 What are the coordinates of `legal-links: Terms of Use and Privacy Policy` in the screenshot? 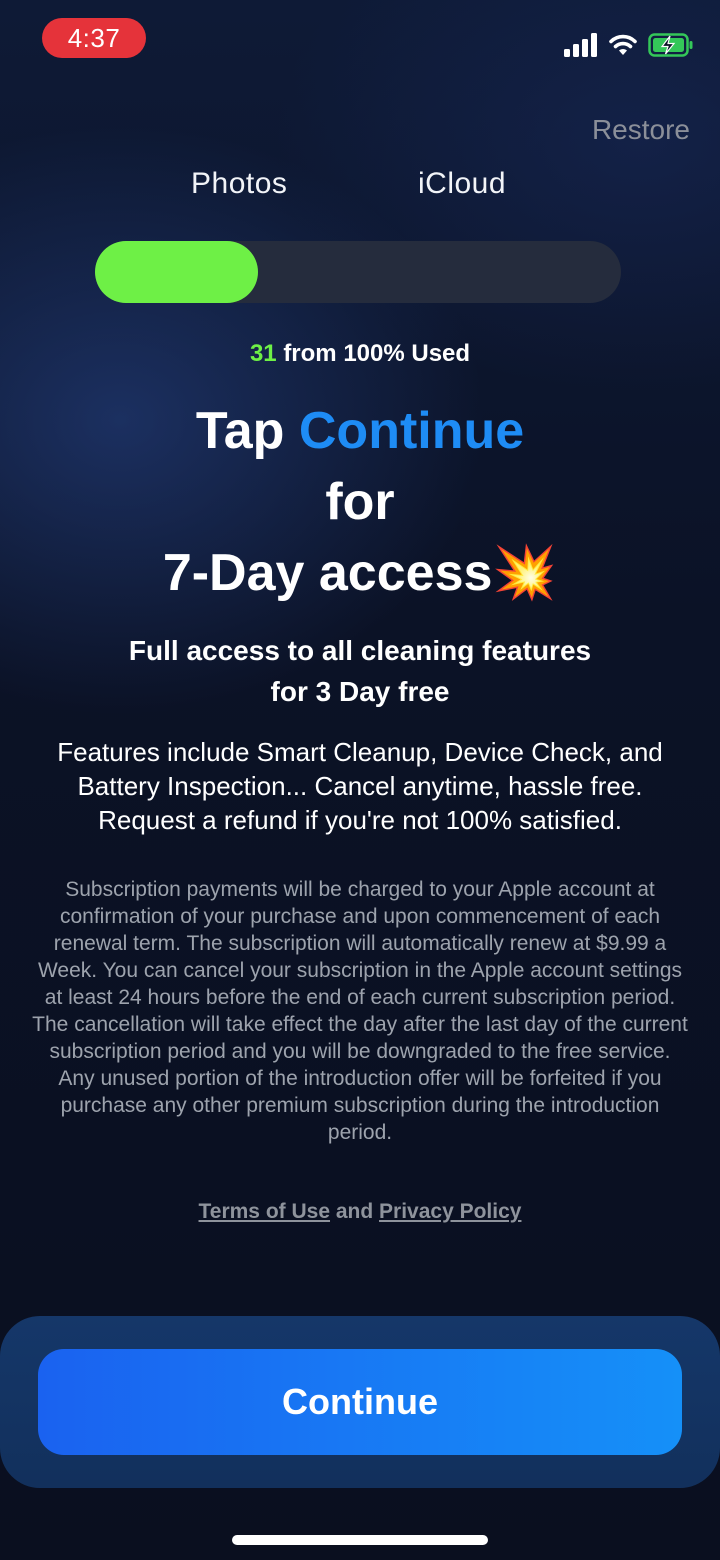 It's located at (360, 1212).